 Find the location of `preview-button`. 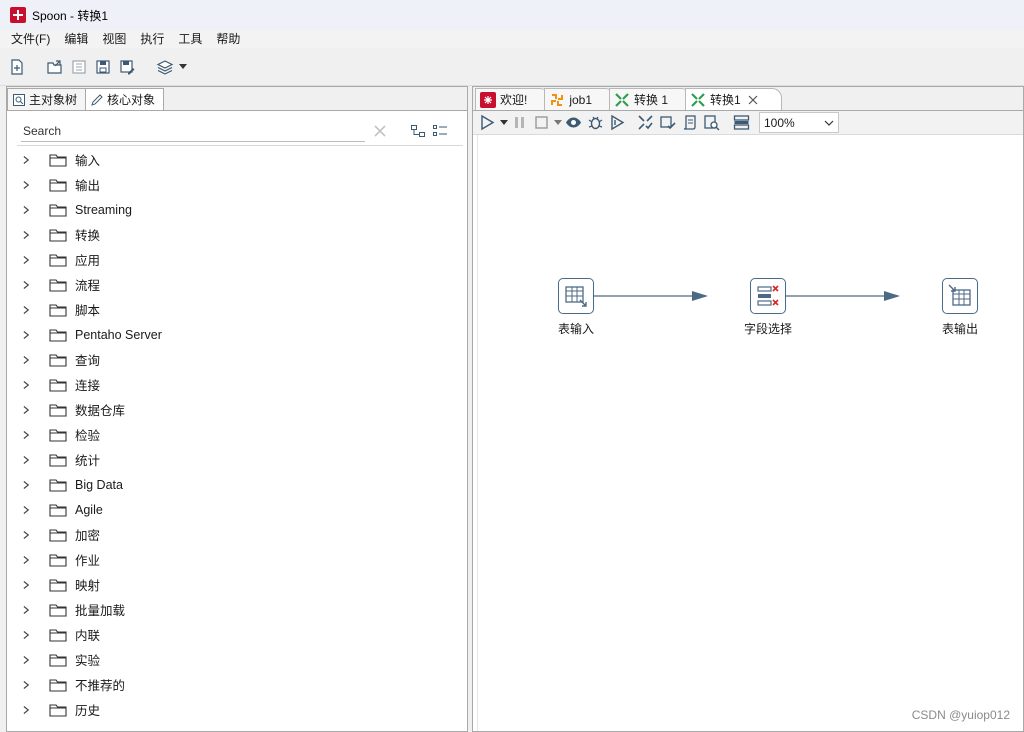

preview-button is located at coordinates (573, 123).